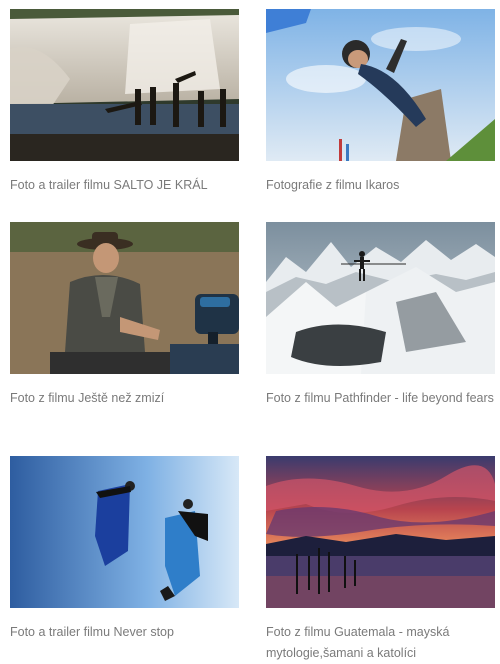  I want to click on photo-thumbnail-wingsuit, so click(124, 532).